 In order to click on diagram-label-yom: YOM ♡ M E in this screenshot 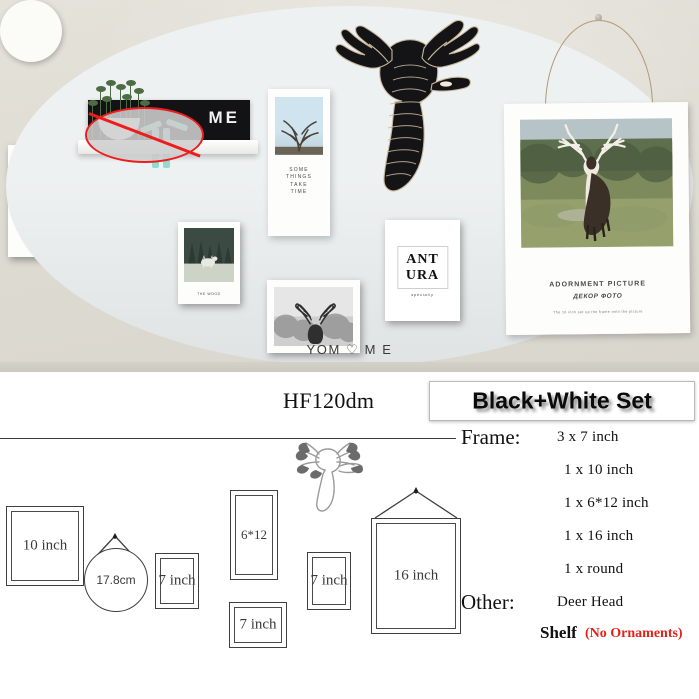, I will do `click(349, 349)`.